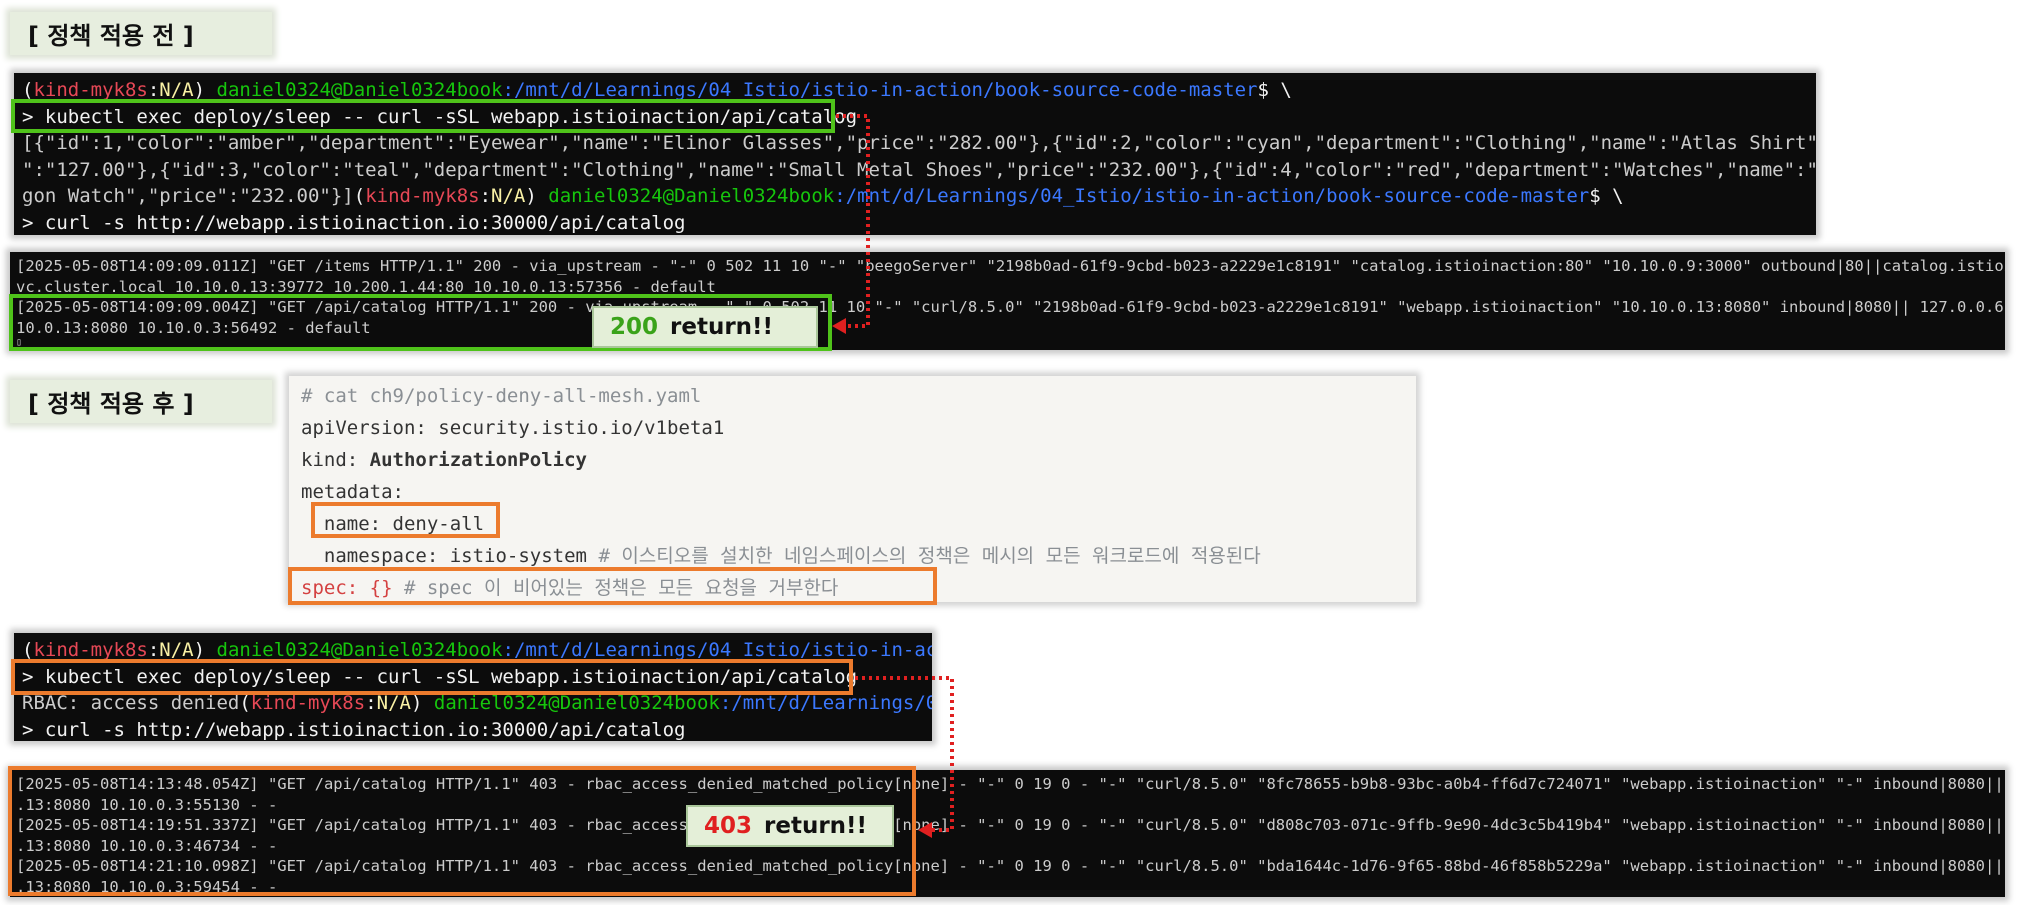 The height and width of the screenshot is (905, 2022). What do you see at coordinates (904, 754) in the screenshot?
I see `arrow-after` at bounding box center [904, 754].